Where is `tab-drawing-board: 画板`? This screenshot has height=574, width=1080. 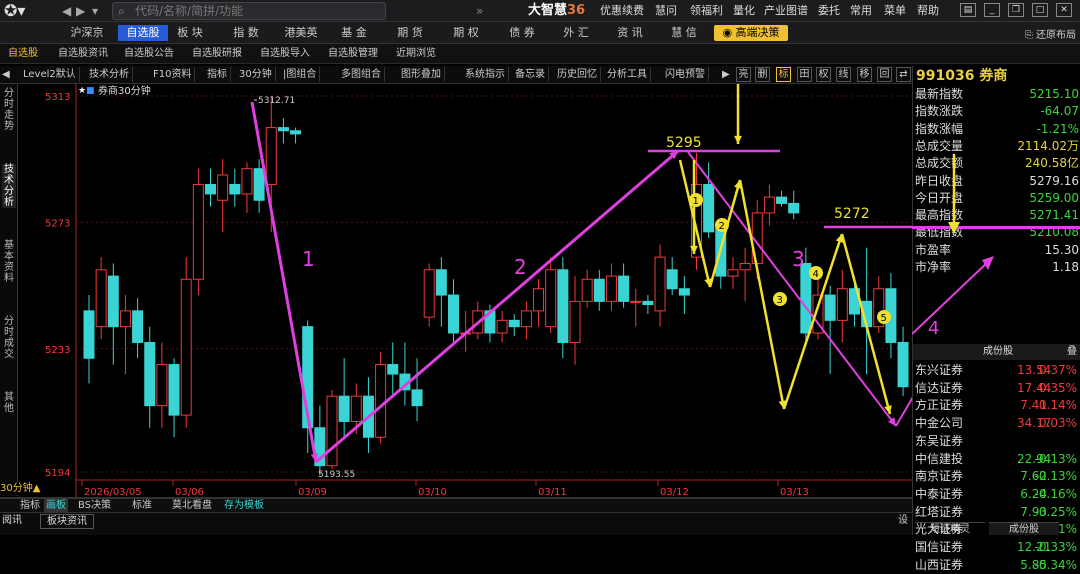
tab-drawing-board: 画板 is located at coordinates (56, 505).